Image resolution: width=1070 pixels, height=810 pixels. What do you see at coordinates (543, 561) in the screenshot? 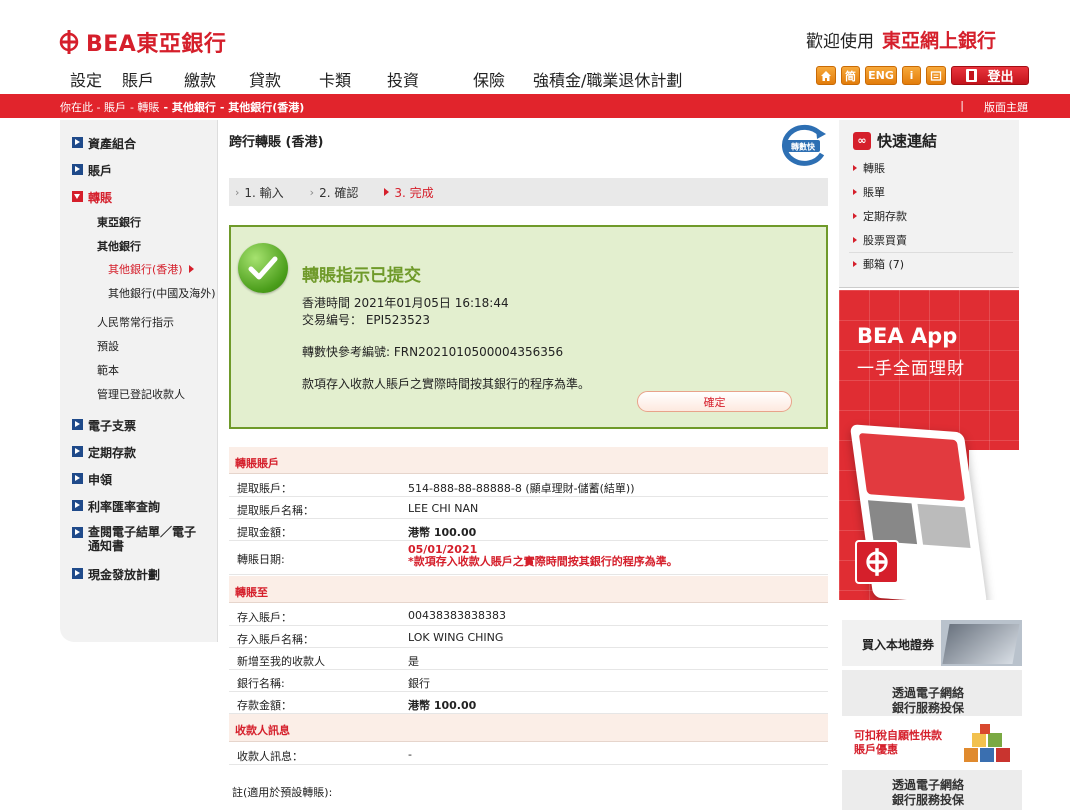
I see `transfer-date-note: *款項存入收款人賬戶之實際時間按其銀行的程序為準。` at bounding box center [543, 561].